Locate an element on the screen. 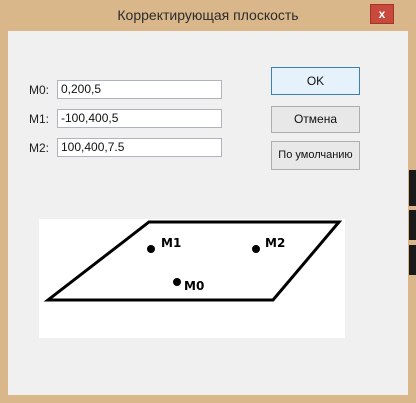  close-icon: x is located at coordinates (382, 14).